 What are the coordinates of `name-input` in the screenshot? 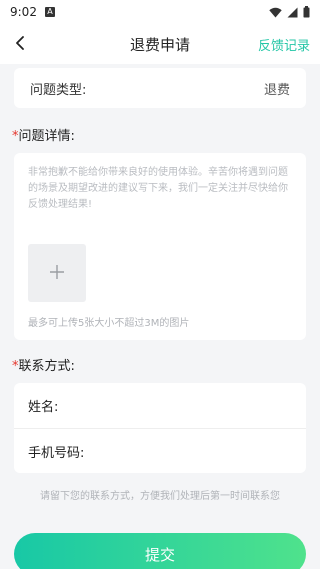 It's located at (177, 405).